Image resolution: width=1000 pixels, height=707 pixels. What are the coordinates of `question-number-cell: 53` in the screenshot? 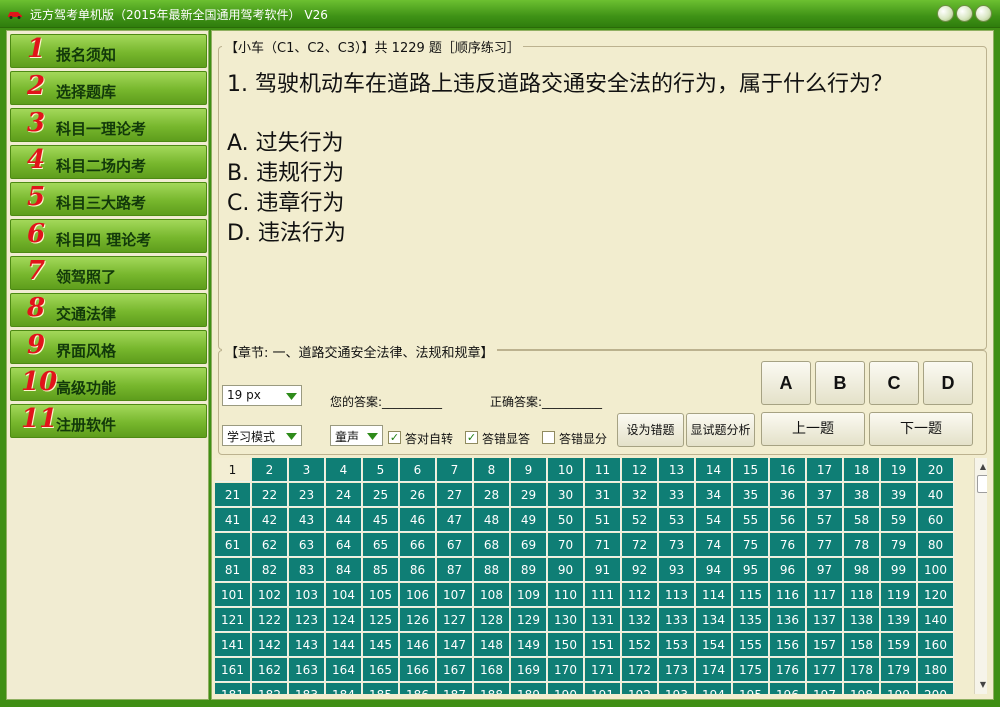 It's located at (677, 520).